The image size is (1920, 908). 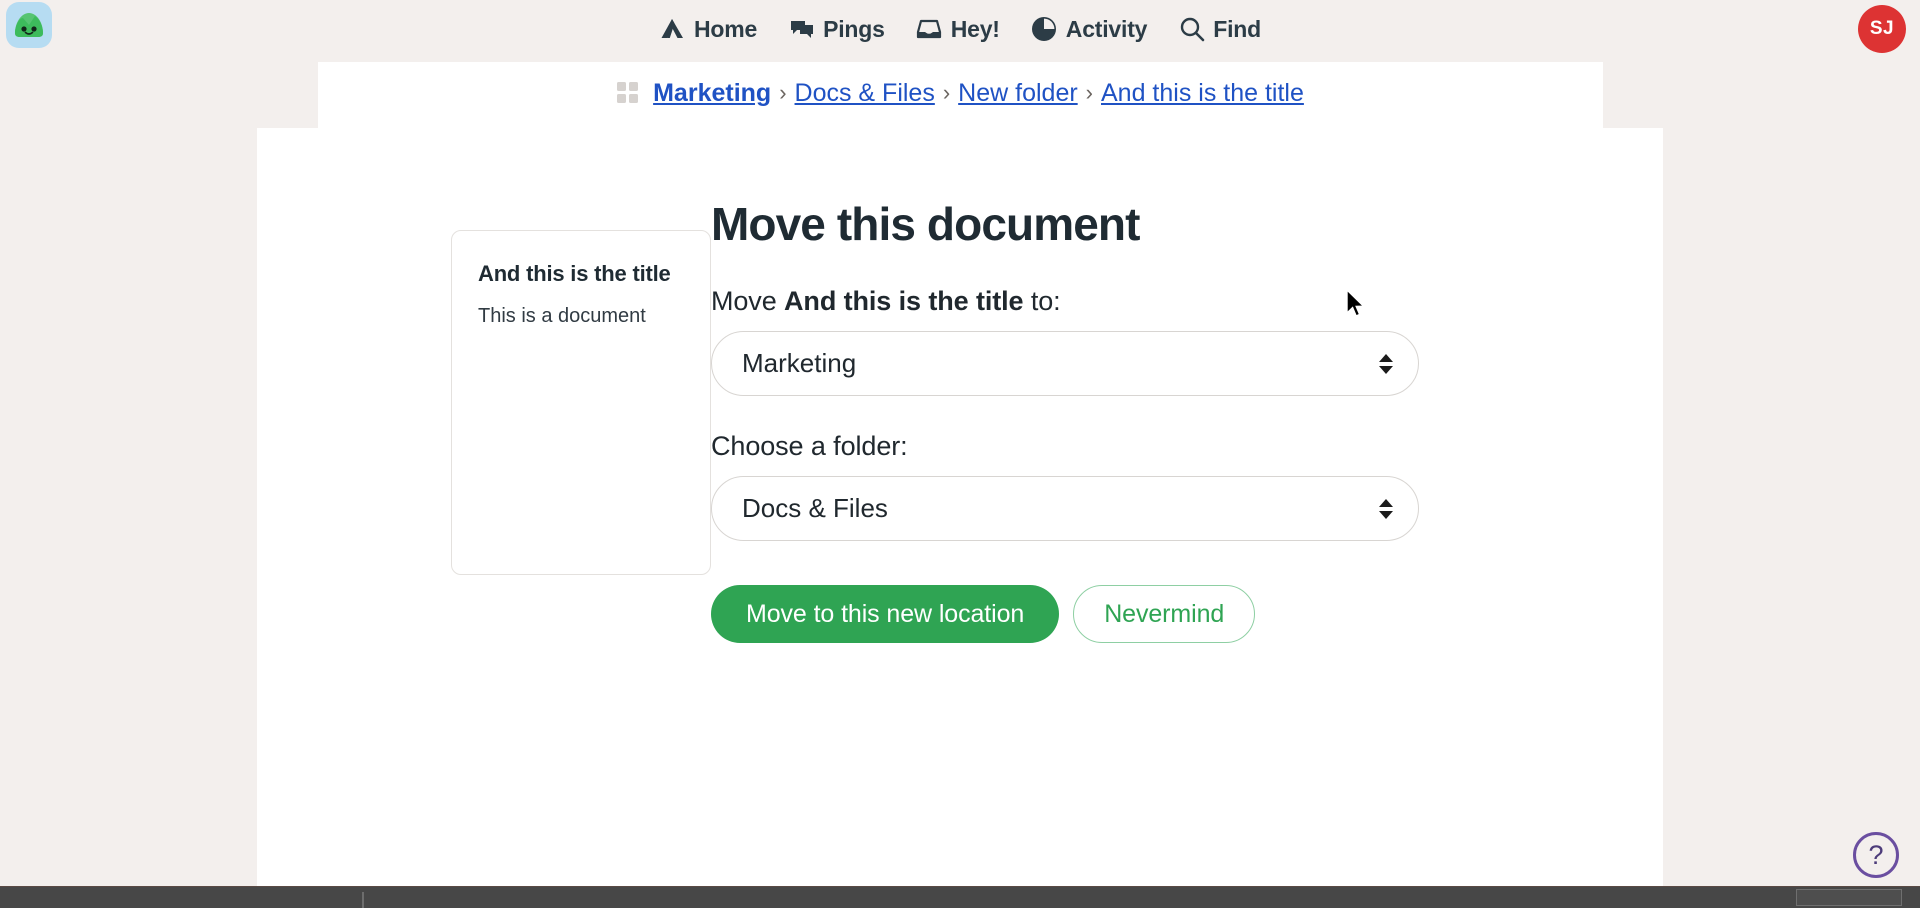 What do you see at coordinates (929, 29) in the screenshot?
I see `inbox-tray-icon` at bounding box center [929, 29].